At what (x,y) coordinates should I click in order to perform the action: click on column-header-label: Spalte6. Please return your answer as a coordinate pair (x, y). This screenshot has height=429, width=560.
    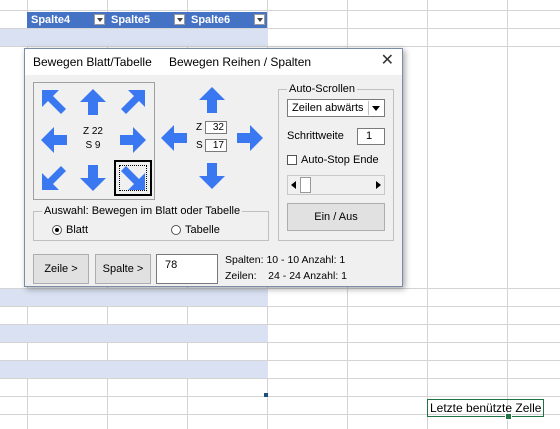
    Looking at the image, I should click on (211, 20).